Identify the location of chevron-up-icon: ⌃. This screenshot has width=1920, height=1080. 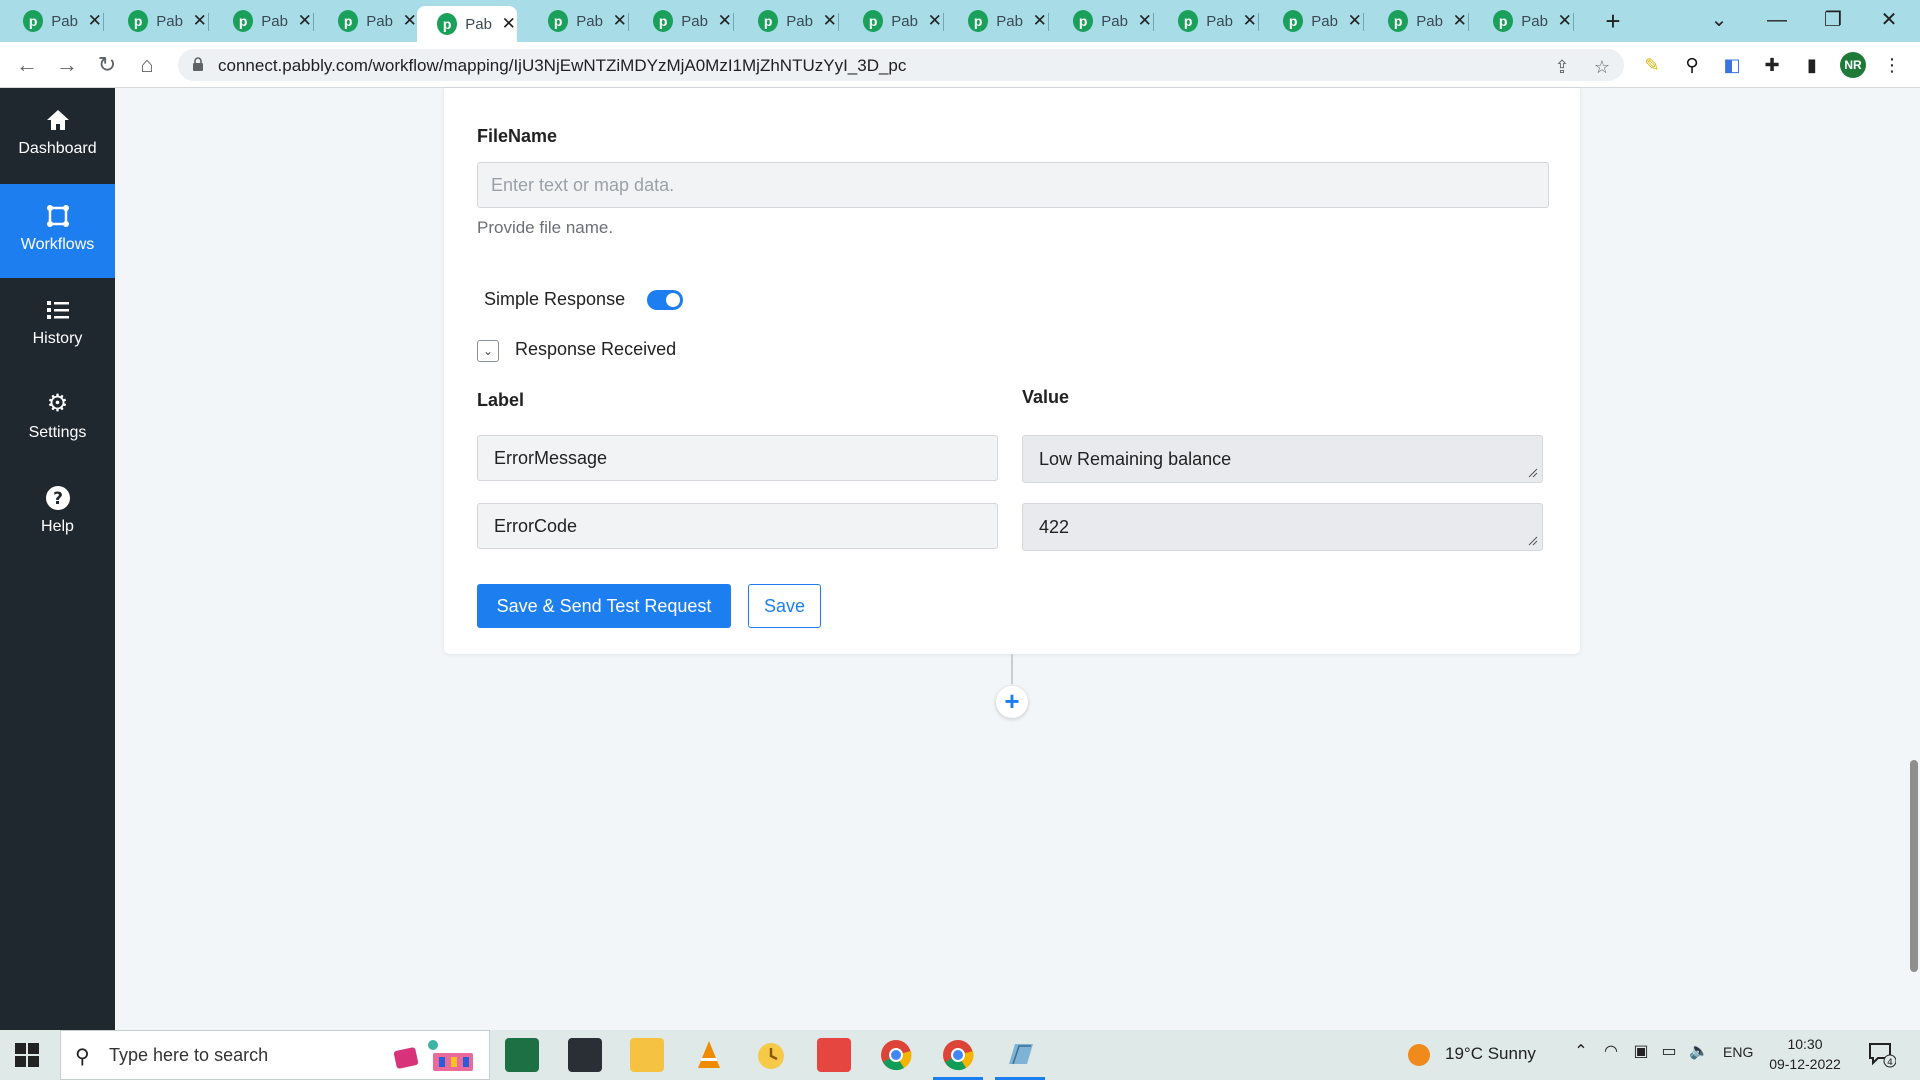
(1581, 1052).